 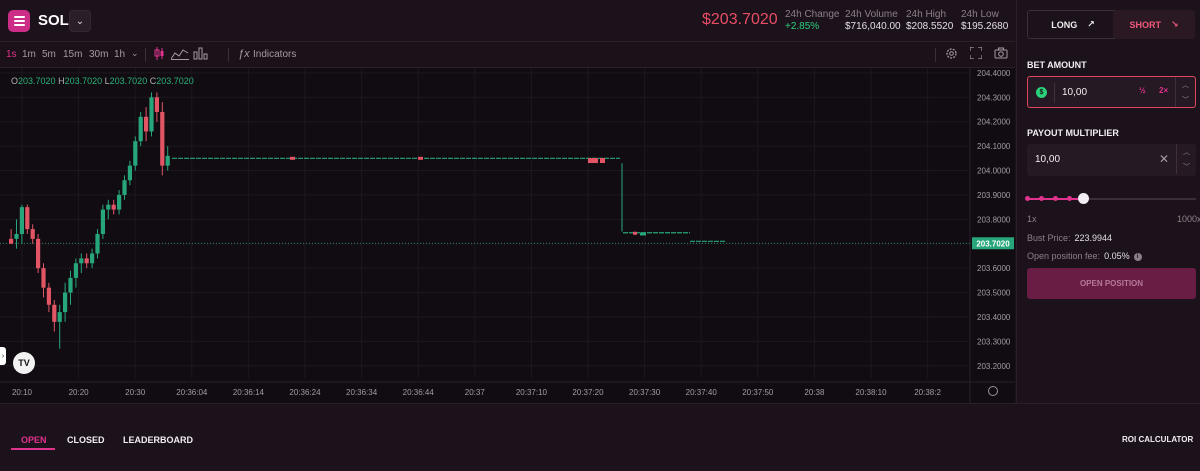 I want to click on x-tick-label: 20:10, so click(x=22, y=392).